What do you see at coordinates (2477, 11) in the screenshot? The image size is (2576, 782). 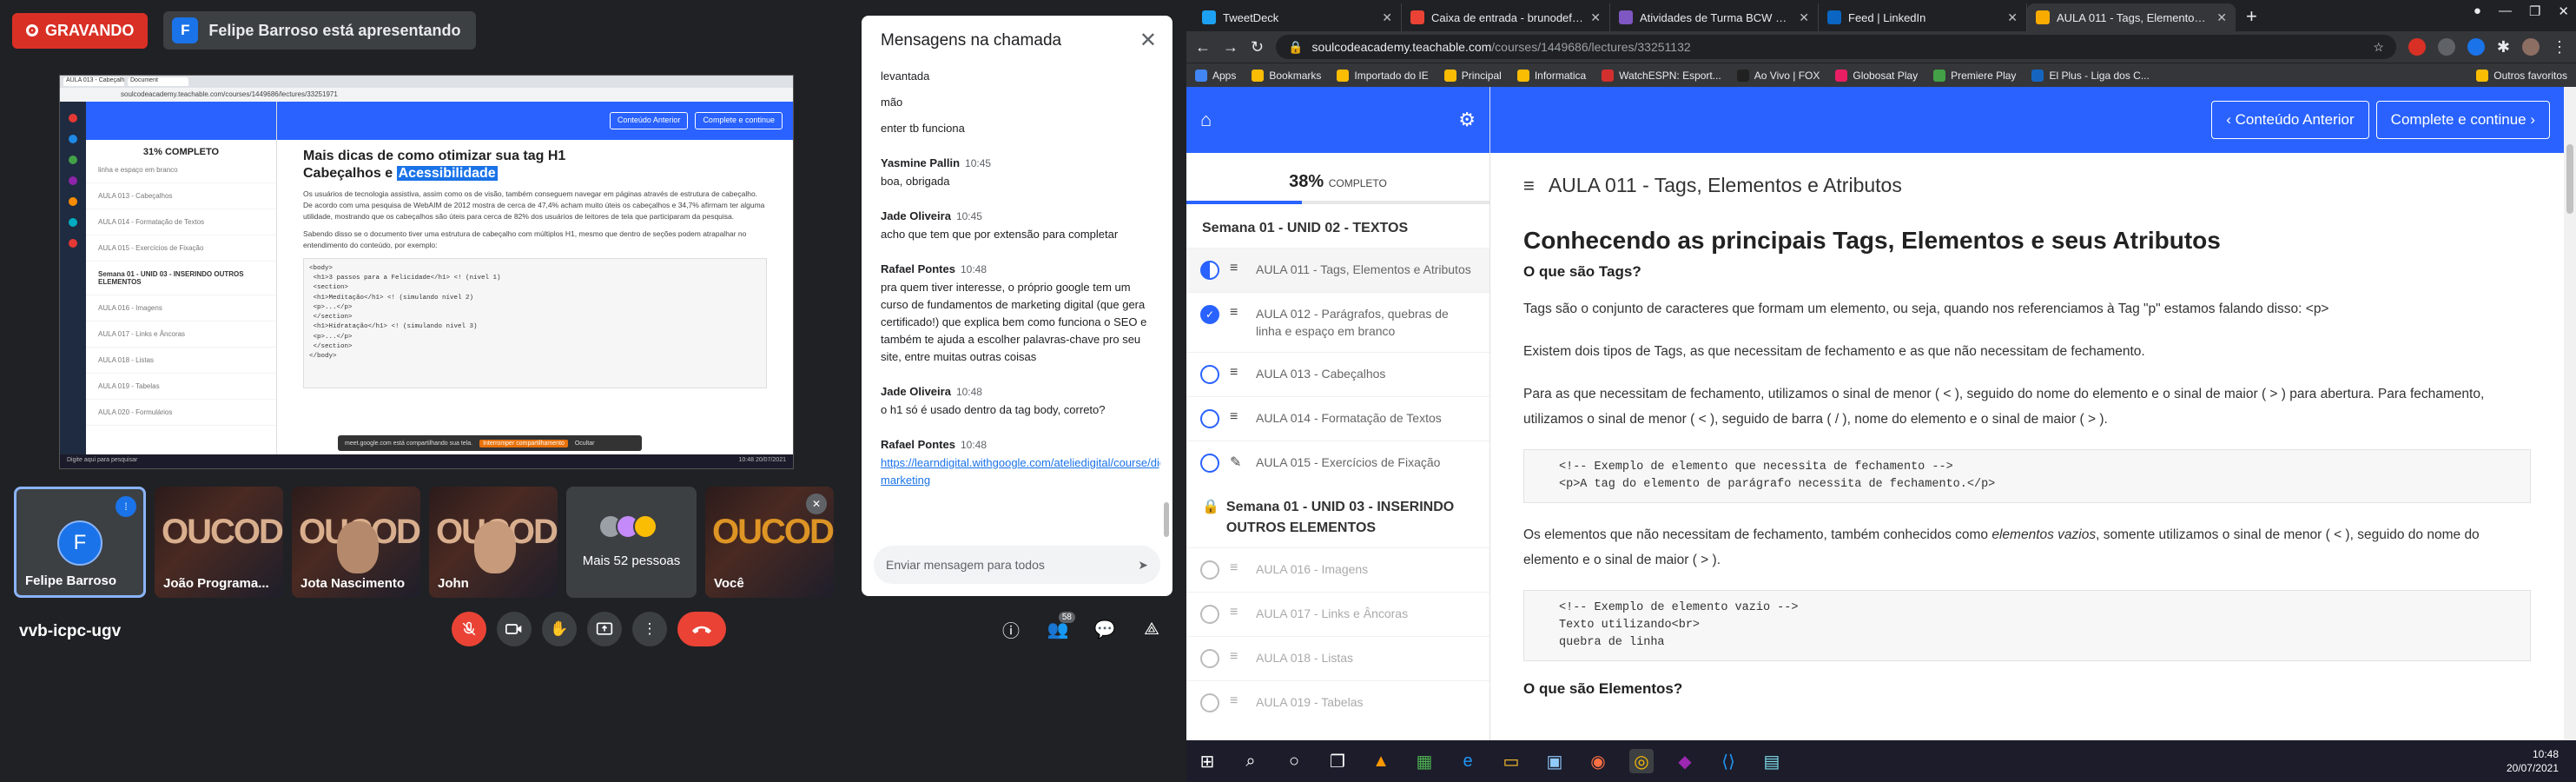 I see `profile-icon: ●` at bounding box center [2477, 11].